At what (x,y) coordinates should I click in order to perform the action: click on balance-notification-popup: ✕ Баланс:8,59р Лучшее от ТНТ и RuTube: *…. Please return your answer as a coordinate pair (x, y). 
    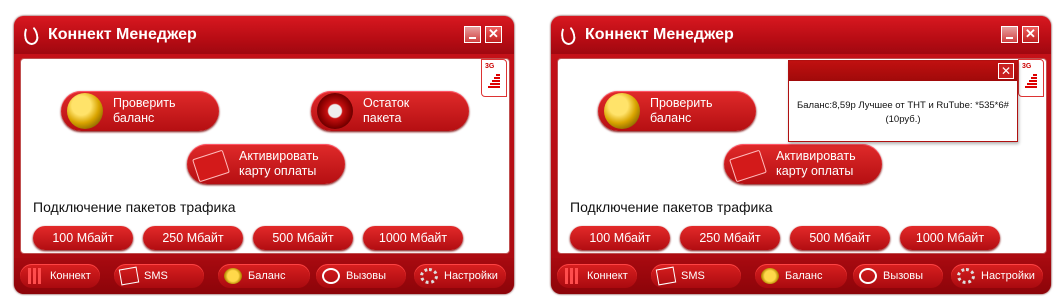
    Looking at the image, I should click on (903, 101).